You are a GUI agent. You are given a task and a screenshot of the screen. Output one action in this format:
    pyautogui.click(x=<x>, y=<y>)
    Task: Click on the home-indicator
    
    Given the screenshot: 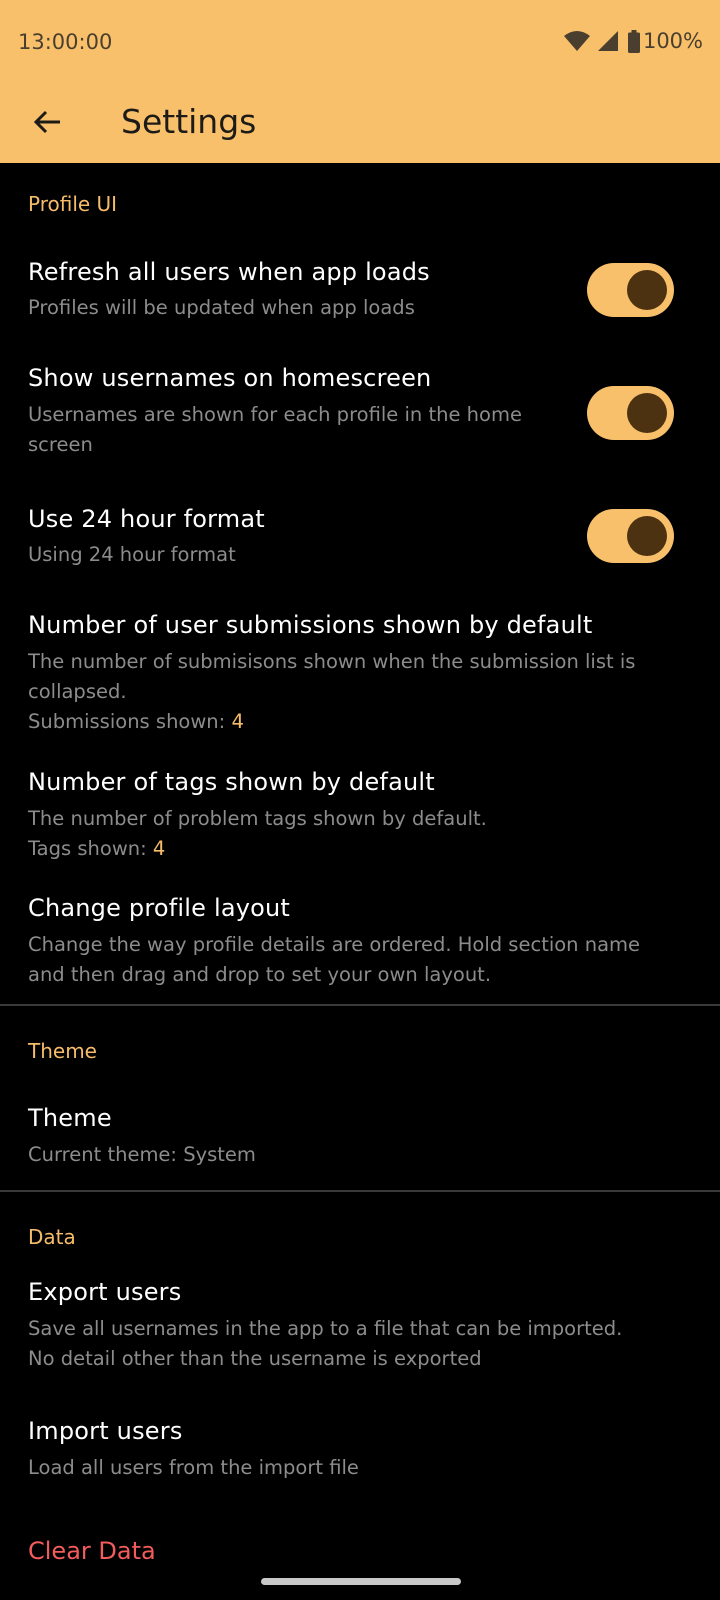 What is the action you would take?
    pyautogui.click(x=361, y=1581)
    